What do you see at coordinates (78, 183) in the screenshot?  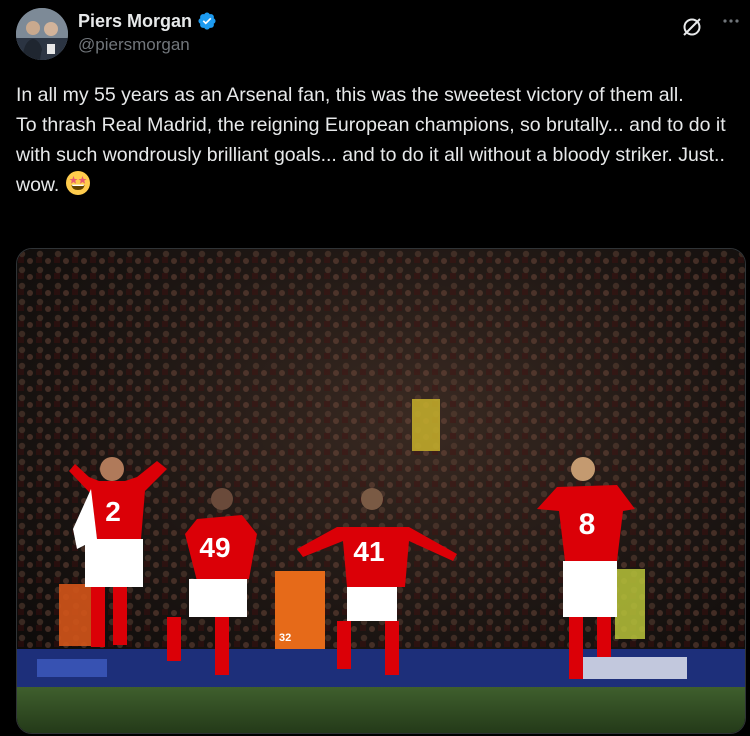 I see `star-struck-emoji-icon` at bounding box center [78, 183].